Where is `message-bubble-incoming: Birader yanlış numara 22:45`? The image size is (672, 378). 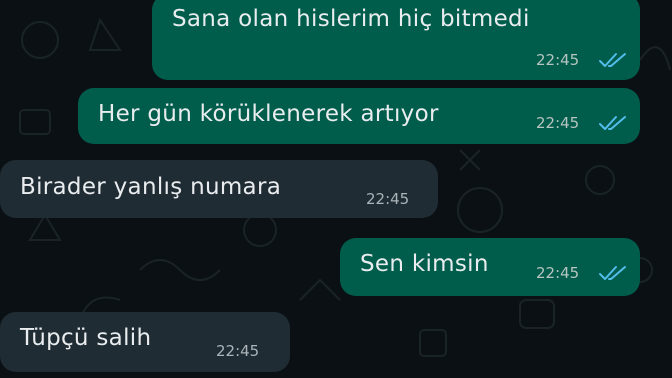 message-bubble-incoming: Birader yanlış numara 22:45 is located at coordinates (219, 189).